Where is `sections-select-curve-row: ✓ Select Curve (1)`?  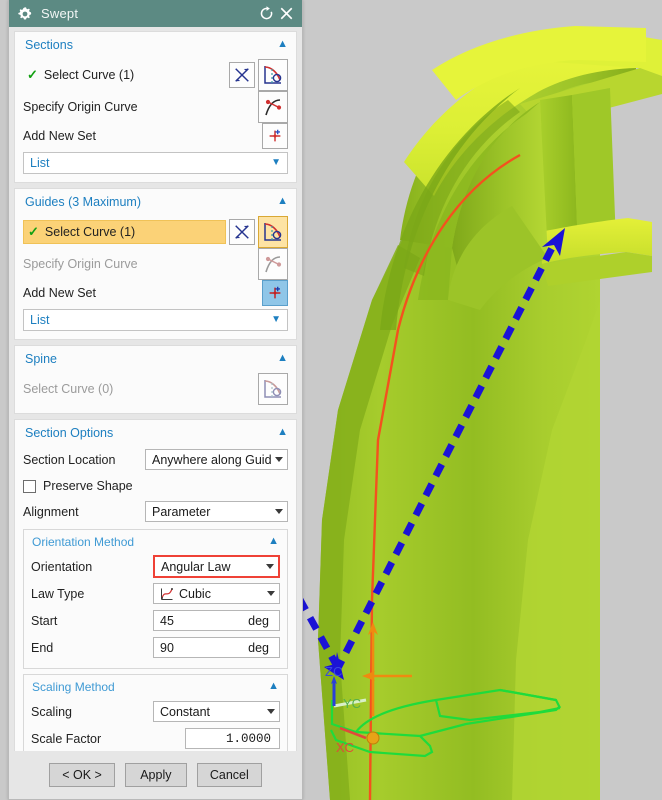
sections-select-curve-row: ✓ Select Curve (1) is located at coordinates (155, 75).